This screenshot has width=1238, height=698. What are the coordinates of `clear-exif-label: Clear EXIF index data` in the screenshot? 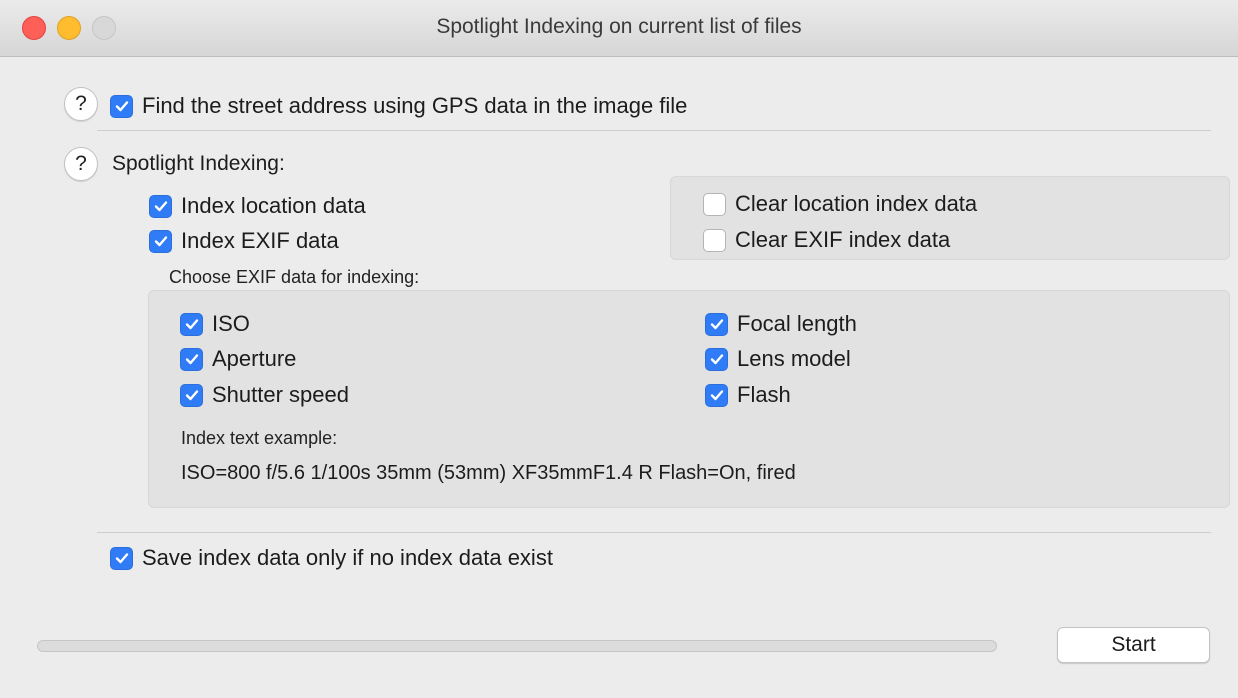 It's located at (843, 239).